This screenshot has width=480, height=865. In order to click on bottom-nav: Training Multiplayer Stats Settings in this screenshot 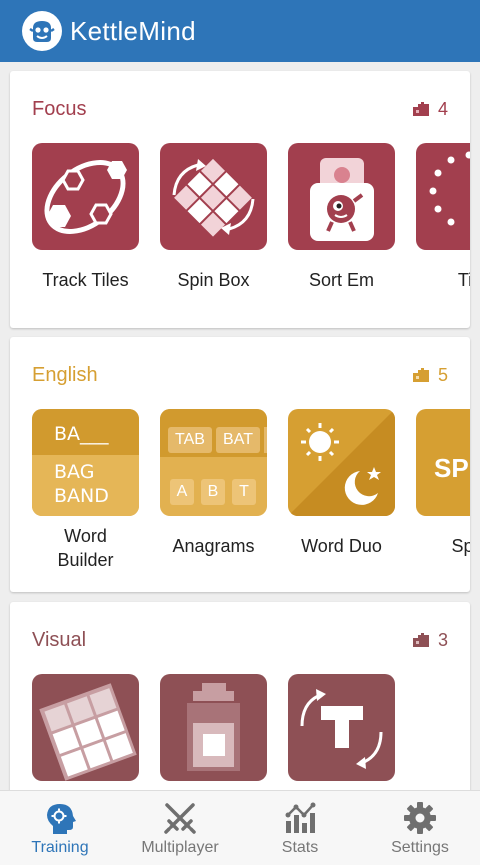, I will do `click(240, 827)`.